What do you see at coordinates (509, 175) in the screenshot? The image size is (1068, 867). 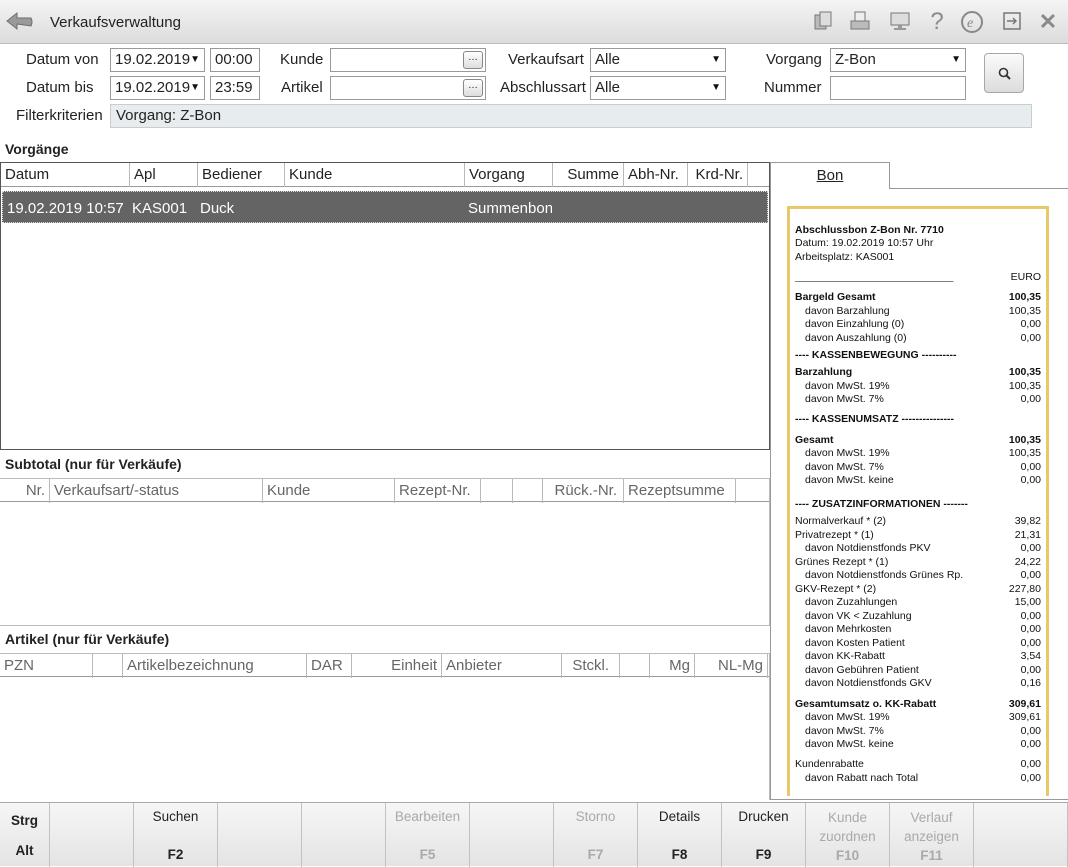 I see `col-vorgang: Vorgang` at bounding box center [509, 175].